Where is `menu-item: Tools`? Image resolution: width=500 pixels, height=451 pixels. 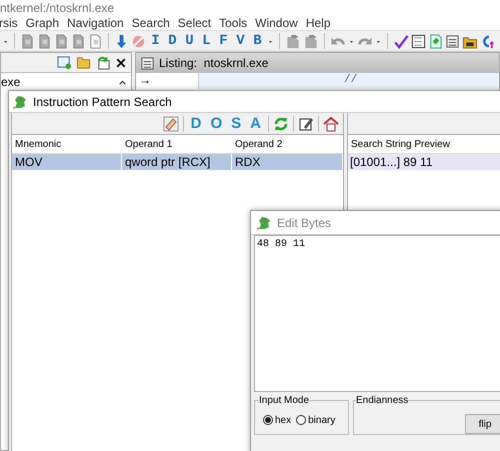
menu-item: Tools is located at coordinates (233, 23).